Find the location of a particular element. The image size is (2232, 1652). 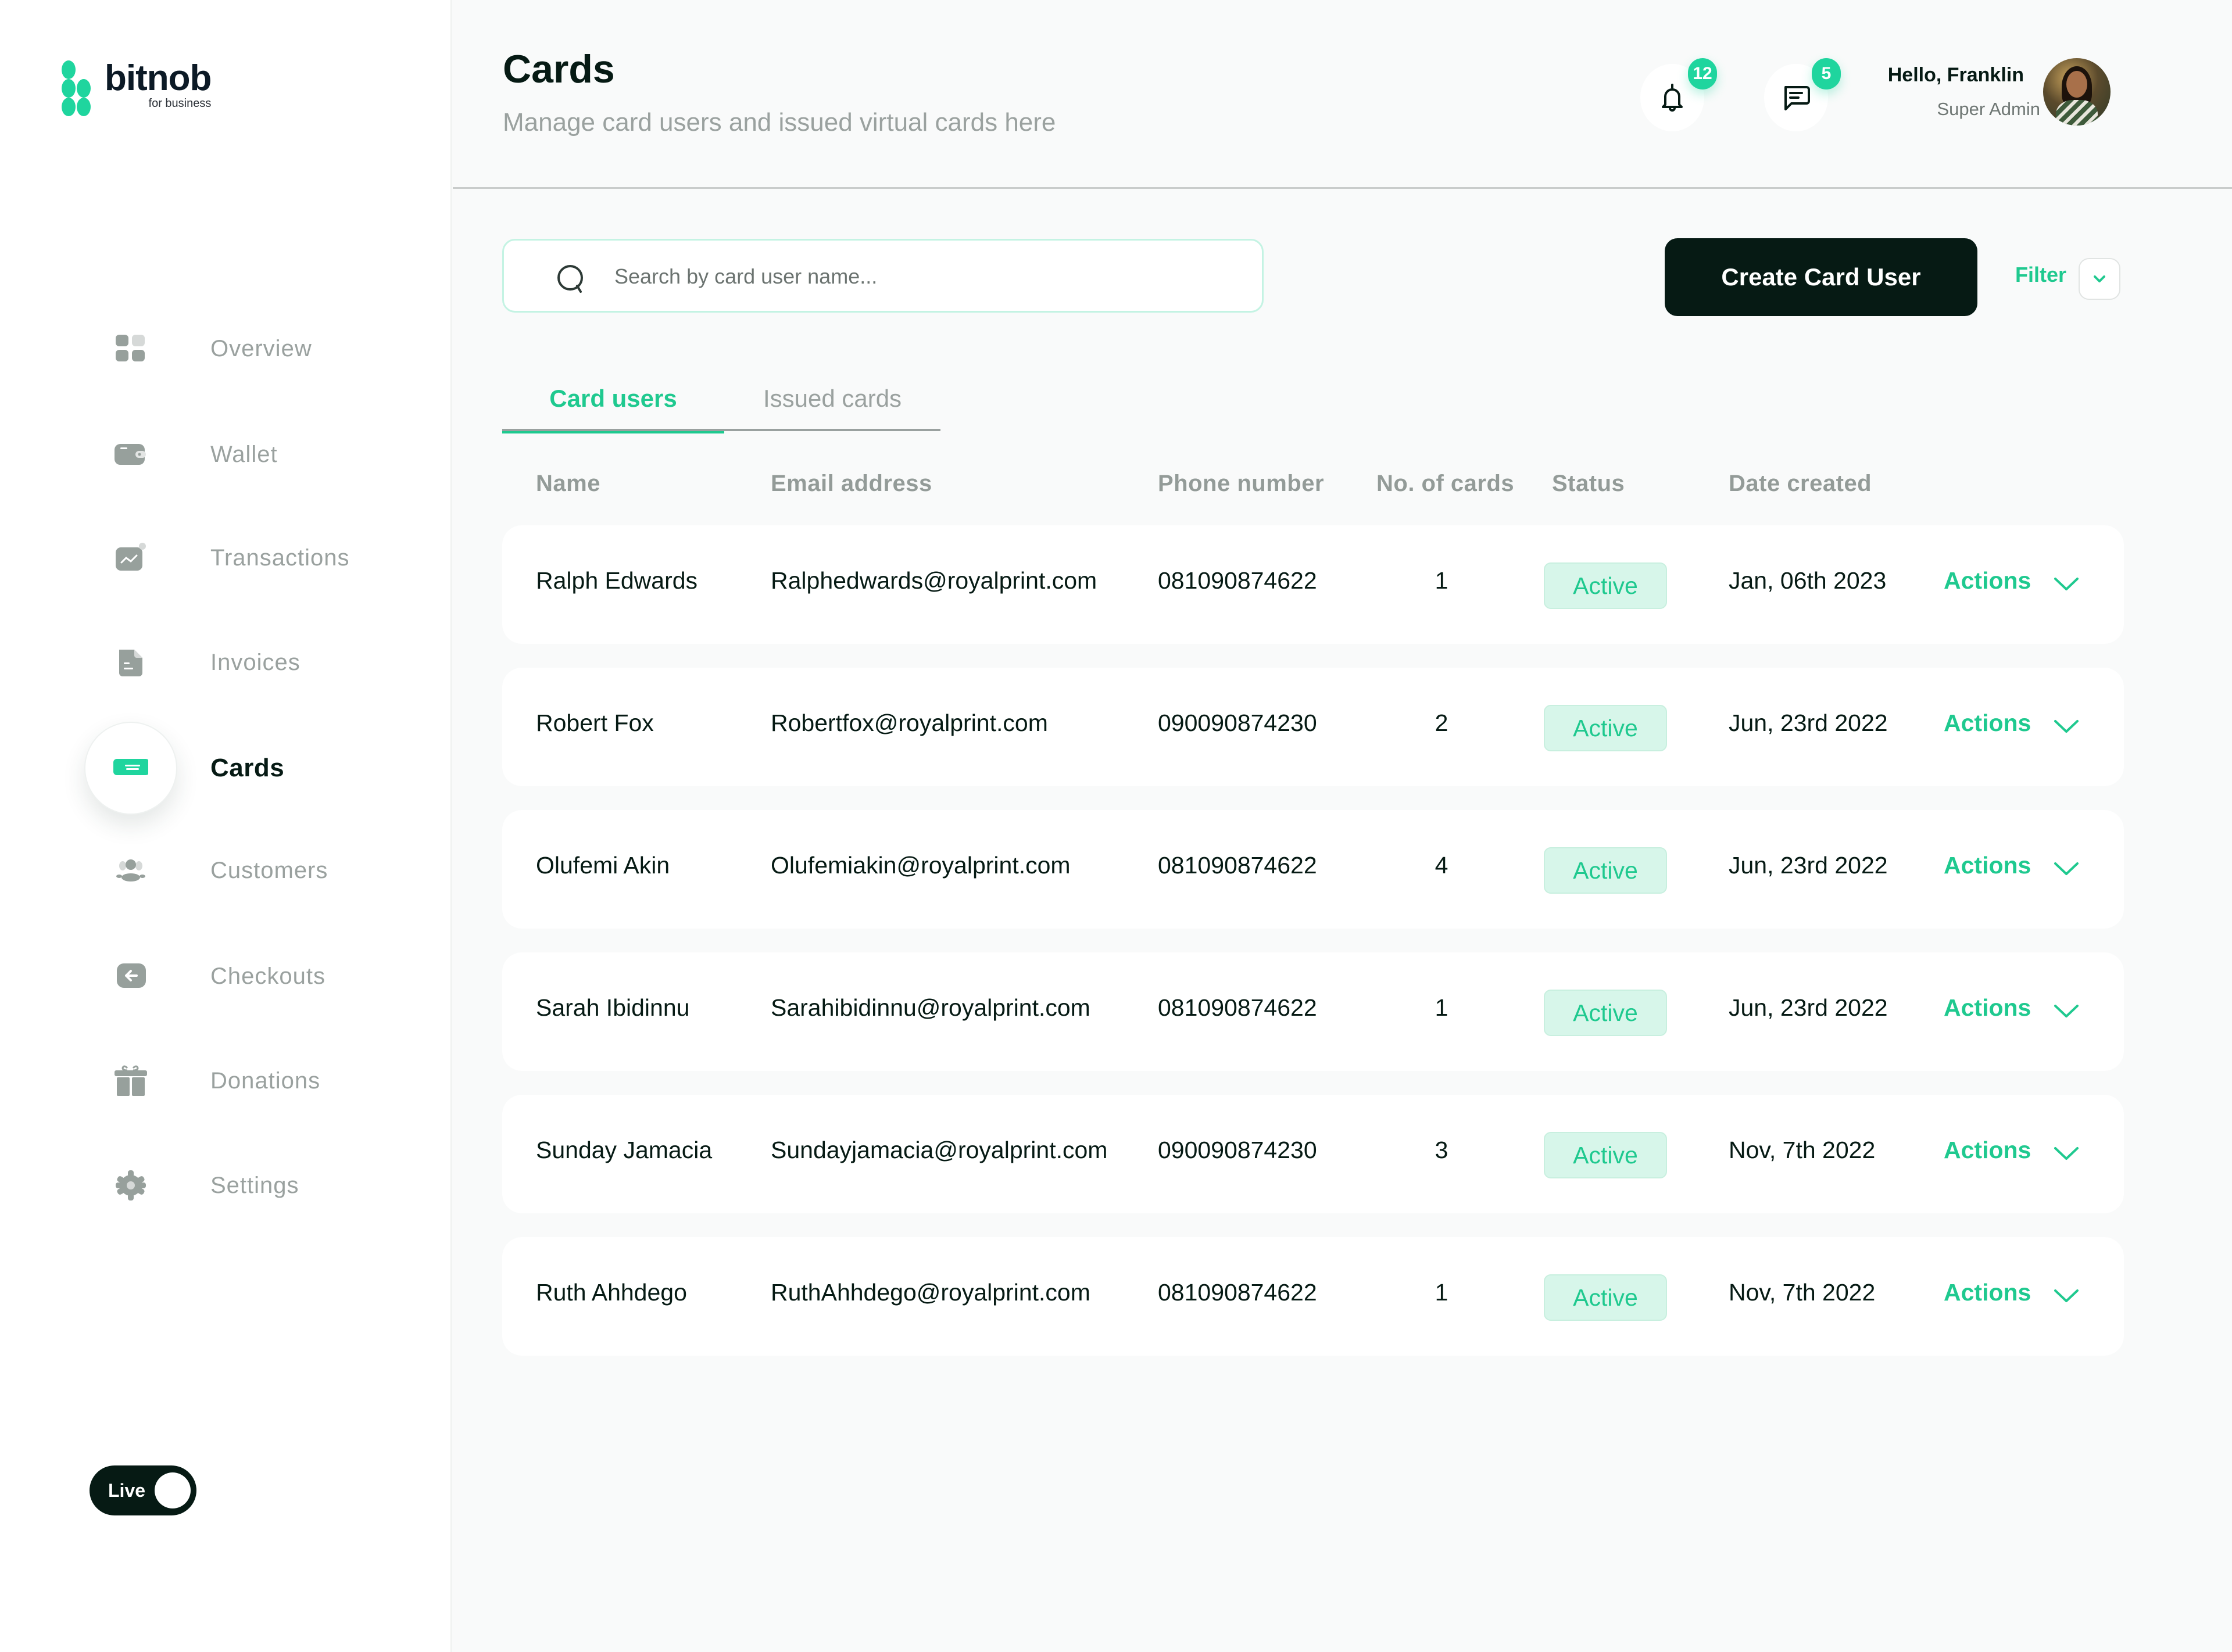

users-icon is located at coordinates (131, 870).